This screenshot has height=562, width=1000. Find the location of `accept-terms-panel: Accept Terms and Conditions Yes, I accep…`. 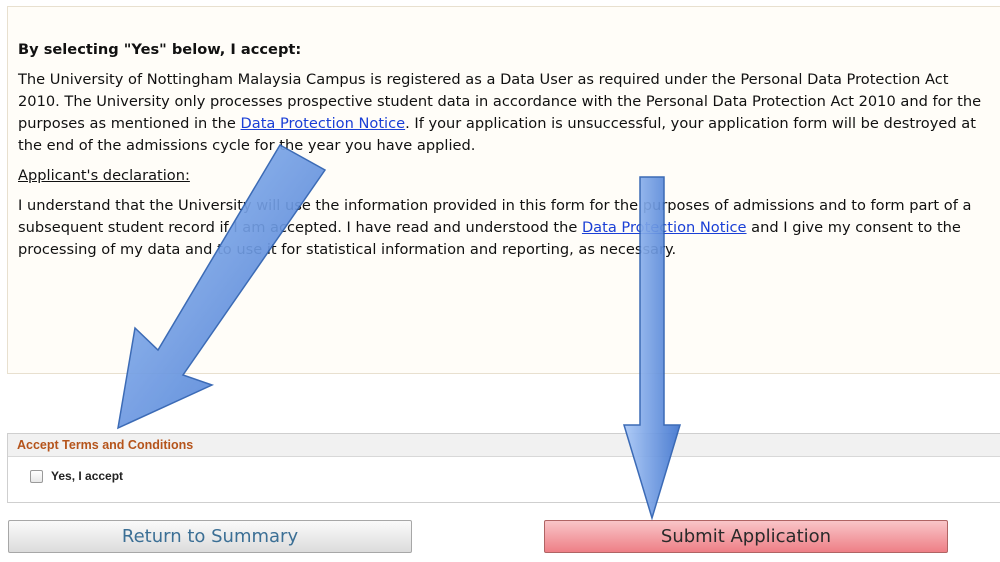

accept-terms-panel: Accept Terms and Conditions Yes, I accep… is located at coordinates (503, 468).